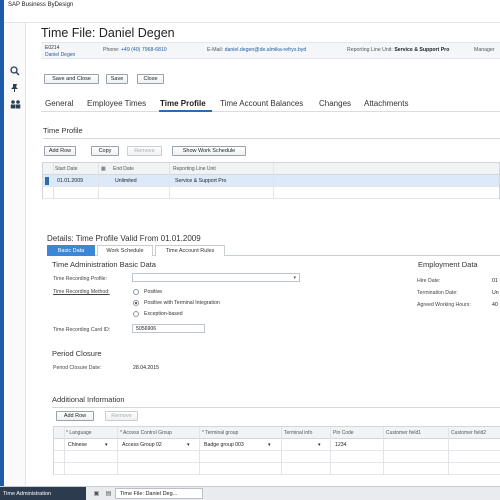 The width and height of the screenshot is (500, 500). What do you see at coordinates (183, 103) in the screenshot?
I see `tab-time-profile: Time Profile` at bounding box center [183, 103].